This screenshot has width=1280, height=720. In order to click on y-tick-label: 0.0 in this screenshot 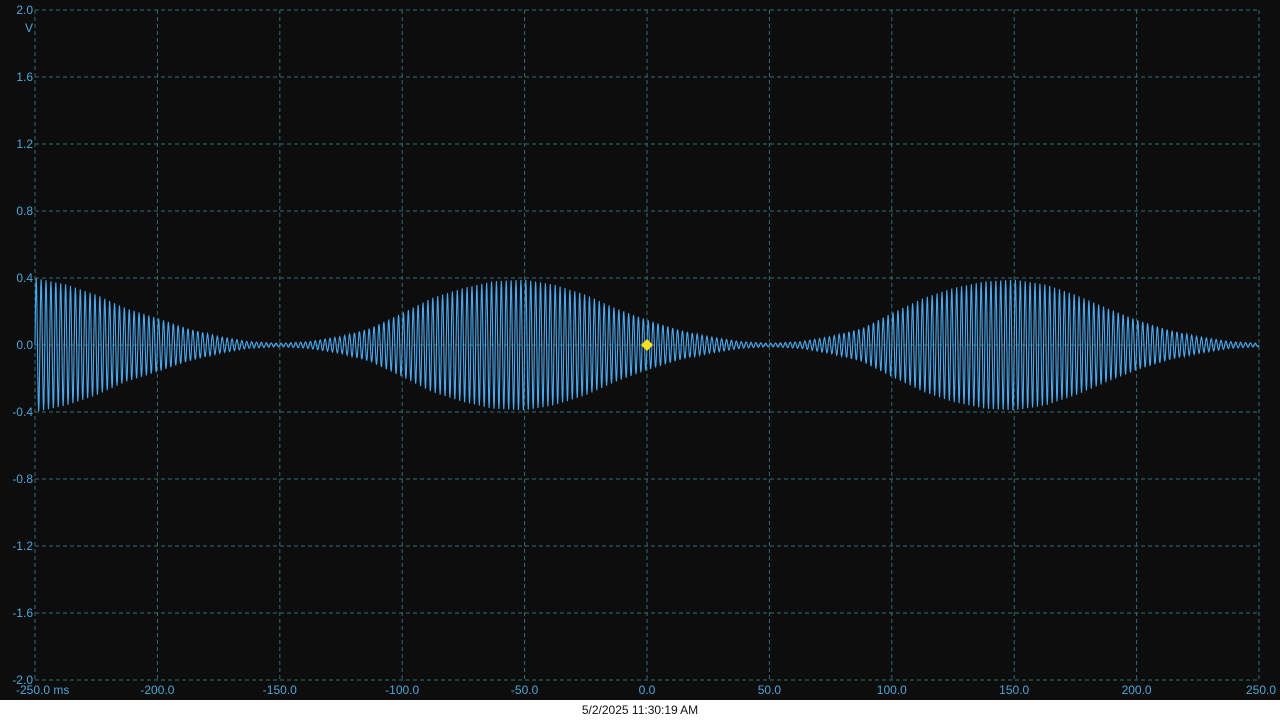, I will do `click(24, 345)`.